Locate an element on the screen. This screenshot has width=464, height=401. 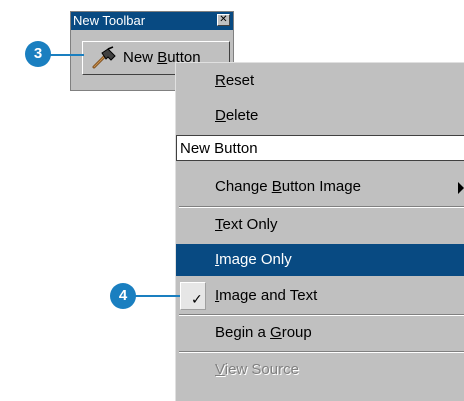
toolbar-title-bar: New Toolbar ✕ is located at coordinates (152, 21).